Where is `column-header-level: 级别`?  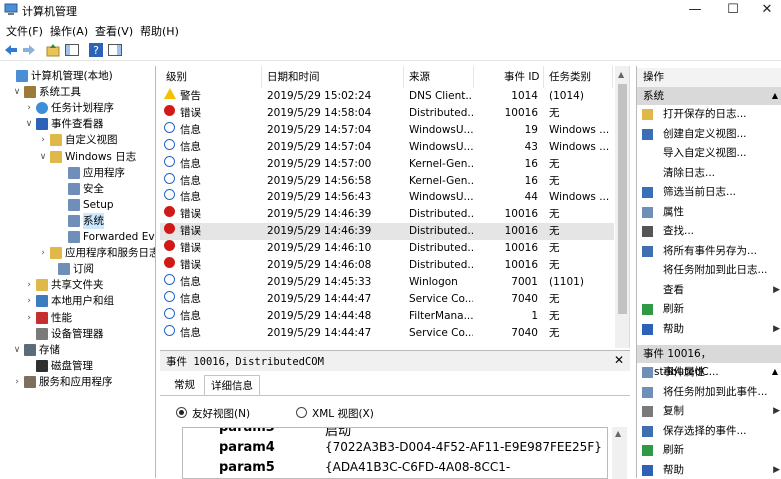
column-header-level: 级别 is located at coordinates (176, 77).